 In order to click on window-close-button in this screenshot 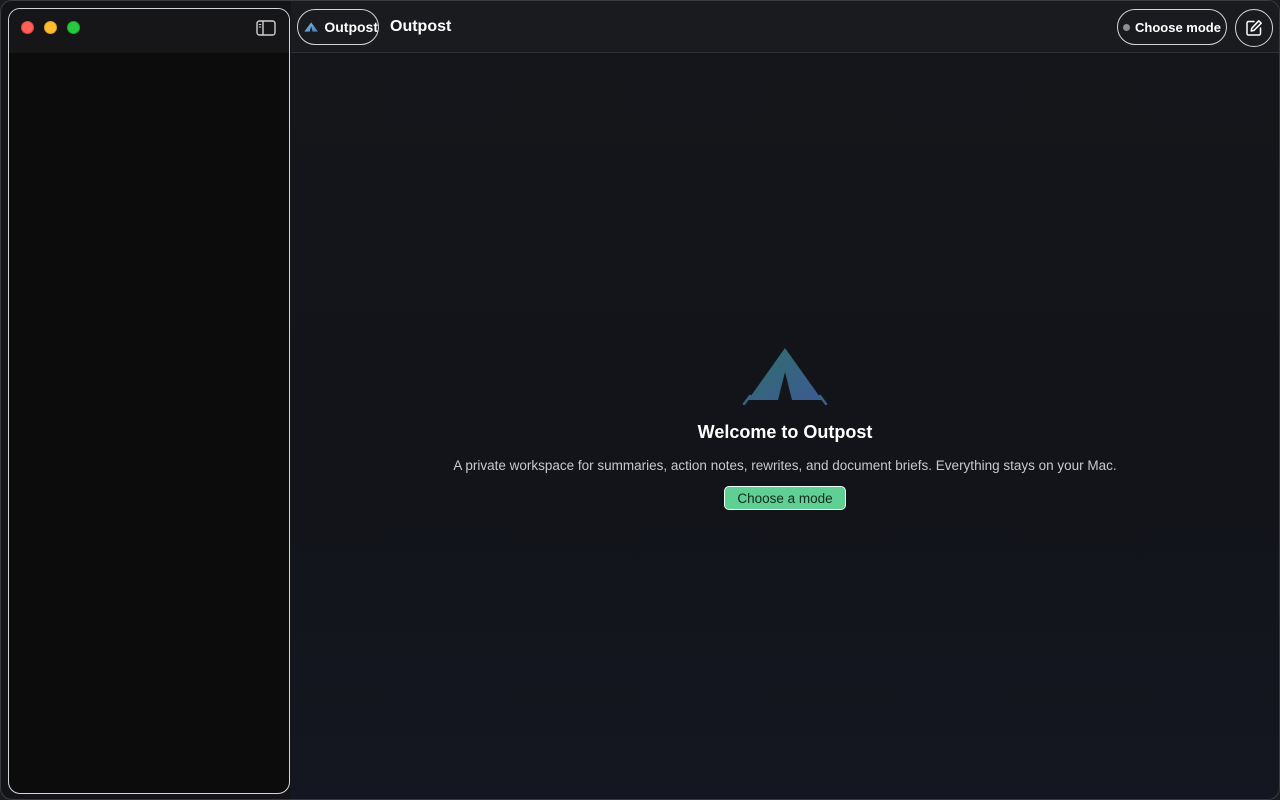, I will do `click(27, 27)`.